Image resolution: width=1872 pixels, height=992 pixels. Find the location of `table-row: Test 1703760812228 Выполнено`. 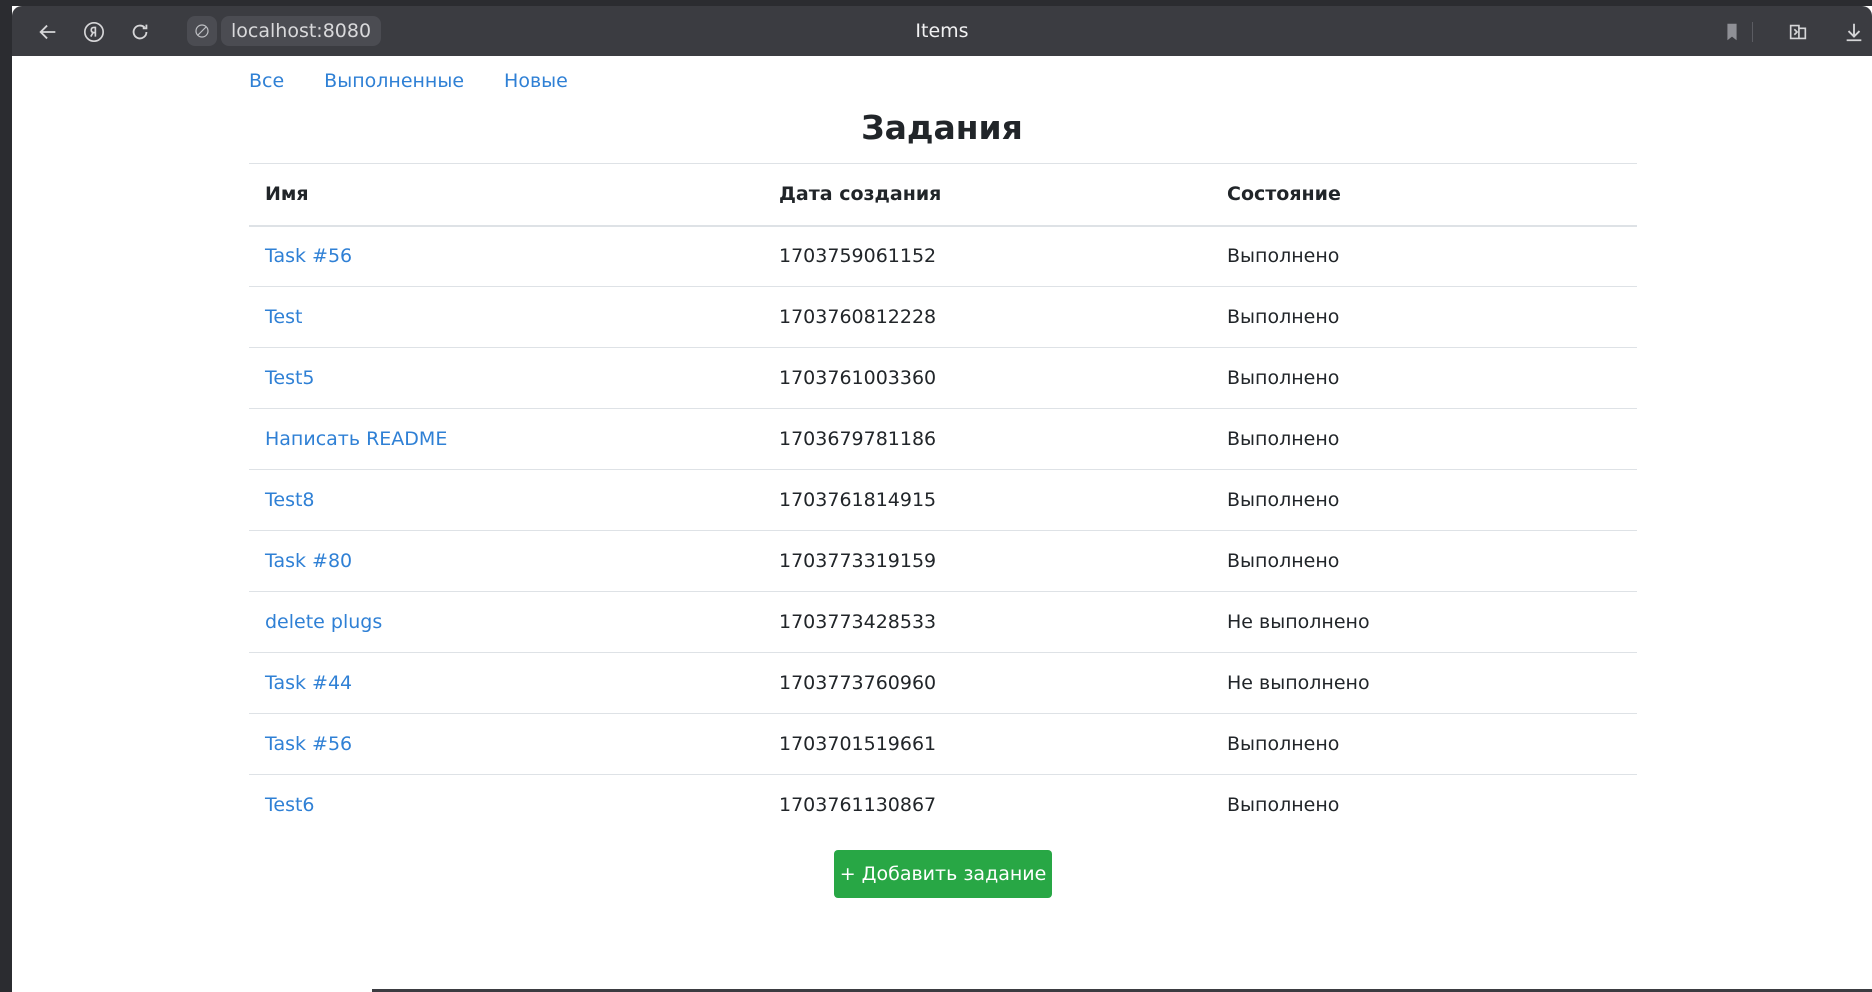

table-row: Test 1703760812228 Выполнено is located at coordinates (943, 317).